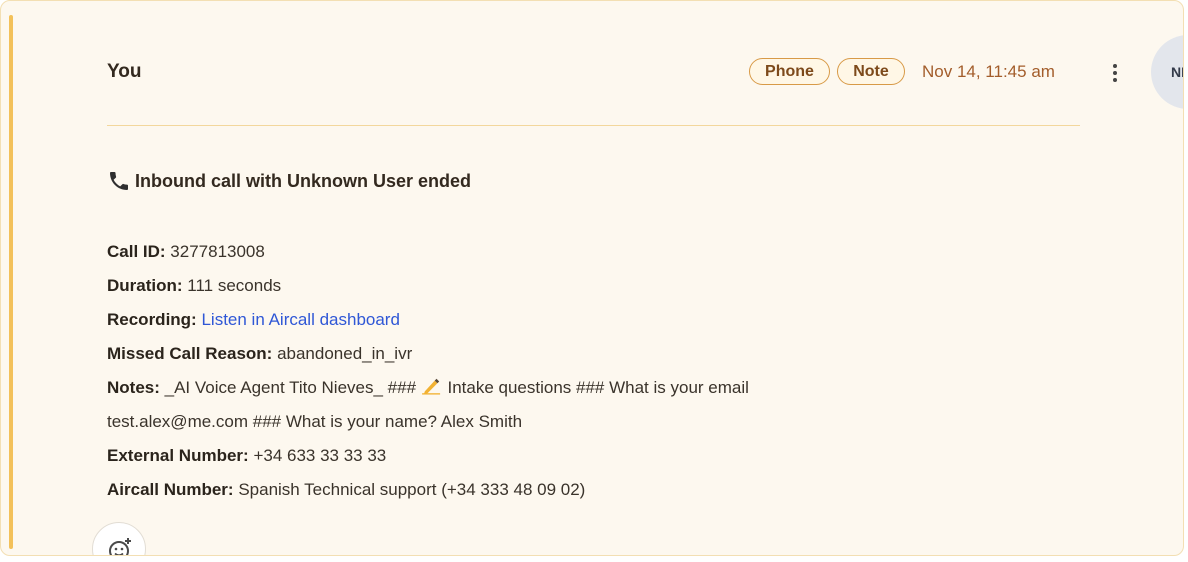  Describe the element at coordinates (557, 320) in the screenshot. I see `recording-row: Recording: Listen in Aircall dashboard` at that location.